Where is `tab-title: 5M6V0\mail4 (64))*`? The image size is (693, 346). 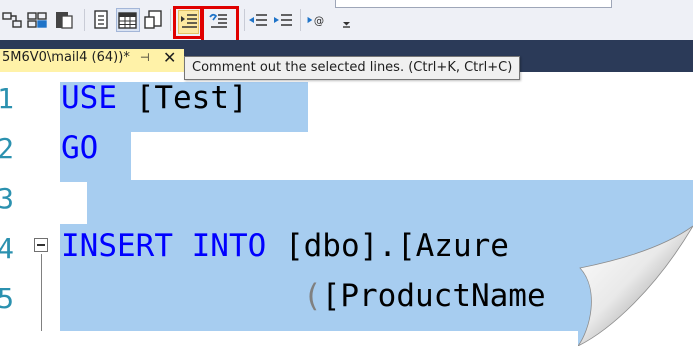 tab-title: 5M6V0\mail4 (64))* is located at coordinates (66, 57).